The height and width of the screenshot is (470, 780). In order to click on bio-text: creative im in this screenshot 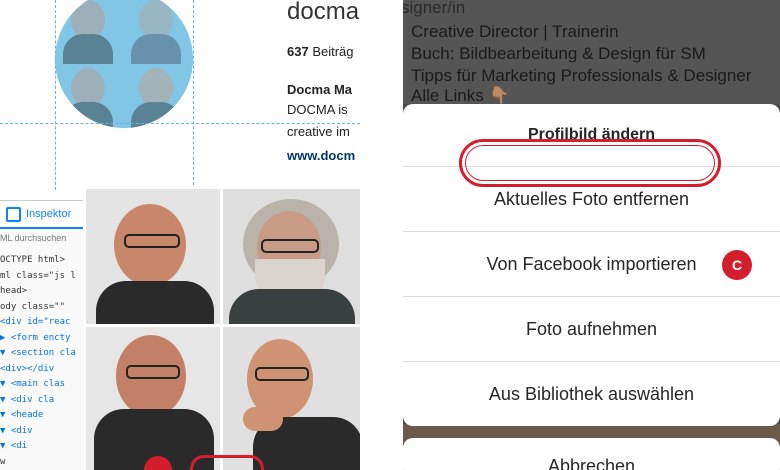, I will do `click(318, 131)`.